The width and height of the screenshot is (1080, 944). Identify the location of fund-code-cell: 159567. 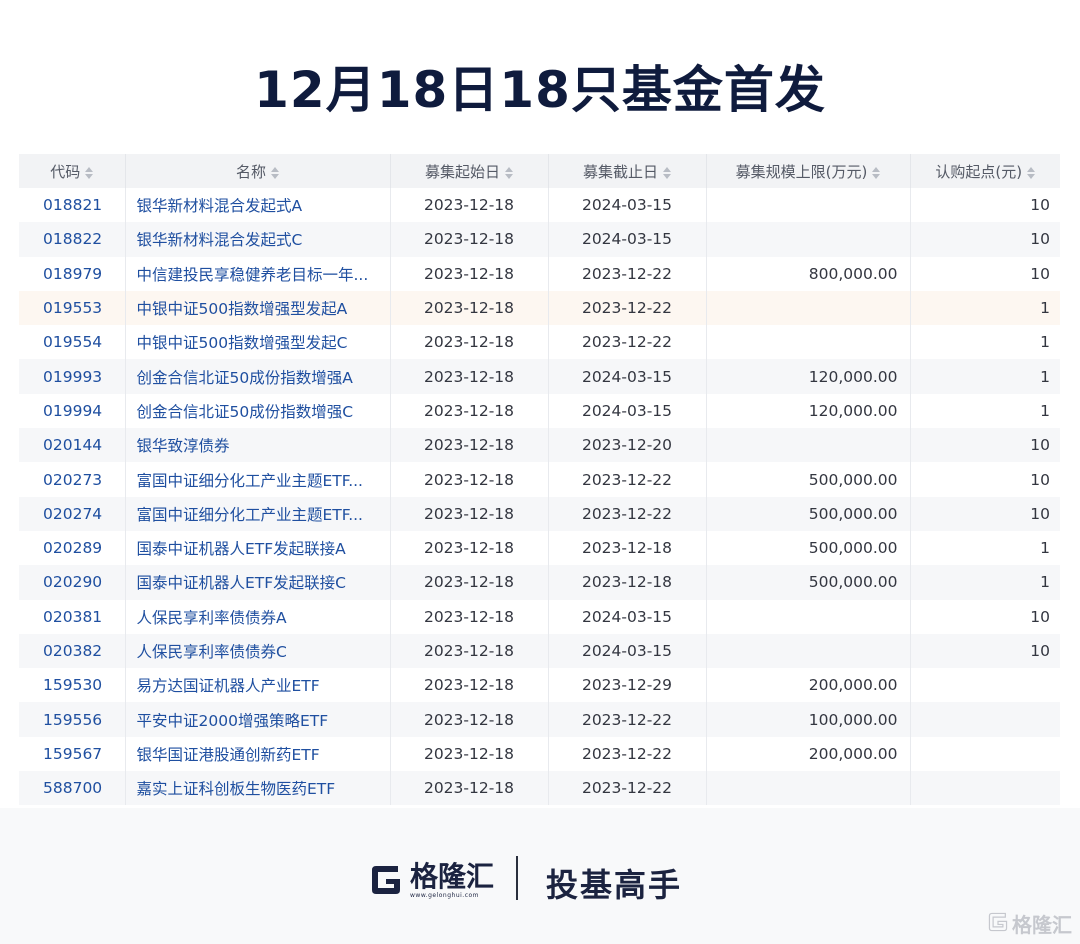
(72, 754).